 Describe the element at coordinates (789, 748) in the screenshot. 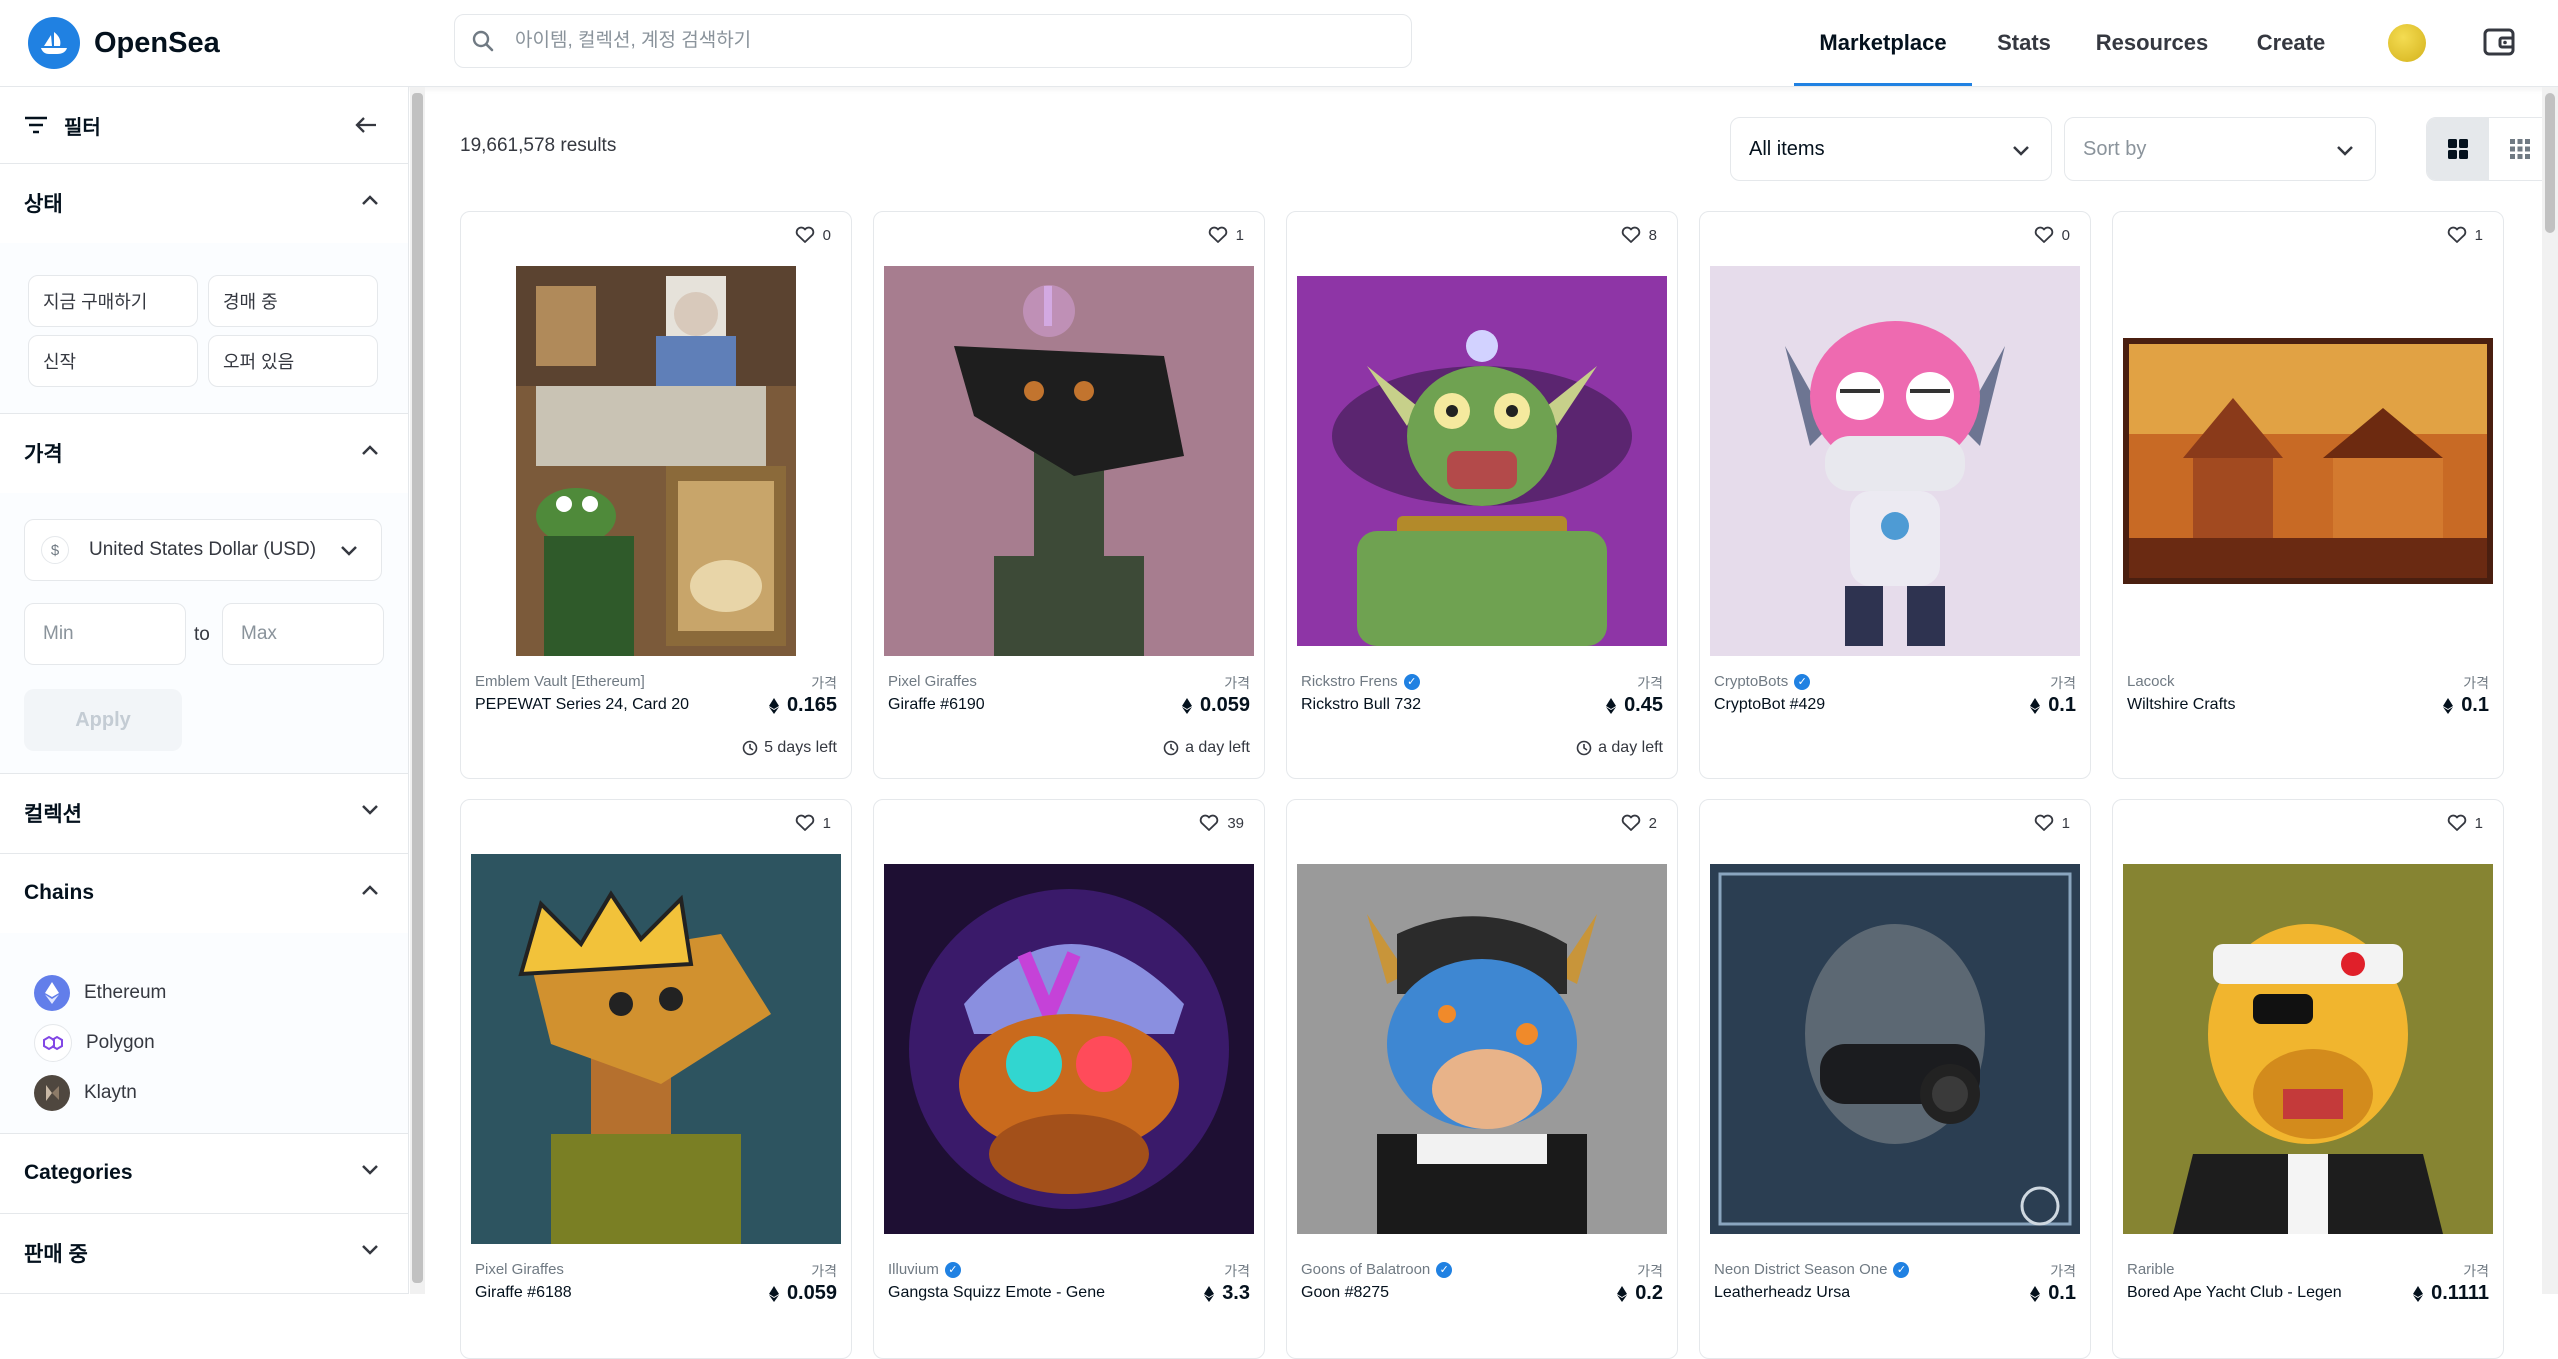

I see `time-left: 5 days left` at that location.